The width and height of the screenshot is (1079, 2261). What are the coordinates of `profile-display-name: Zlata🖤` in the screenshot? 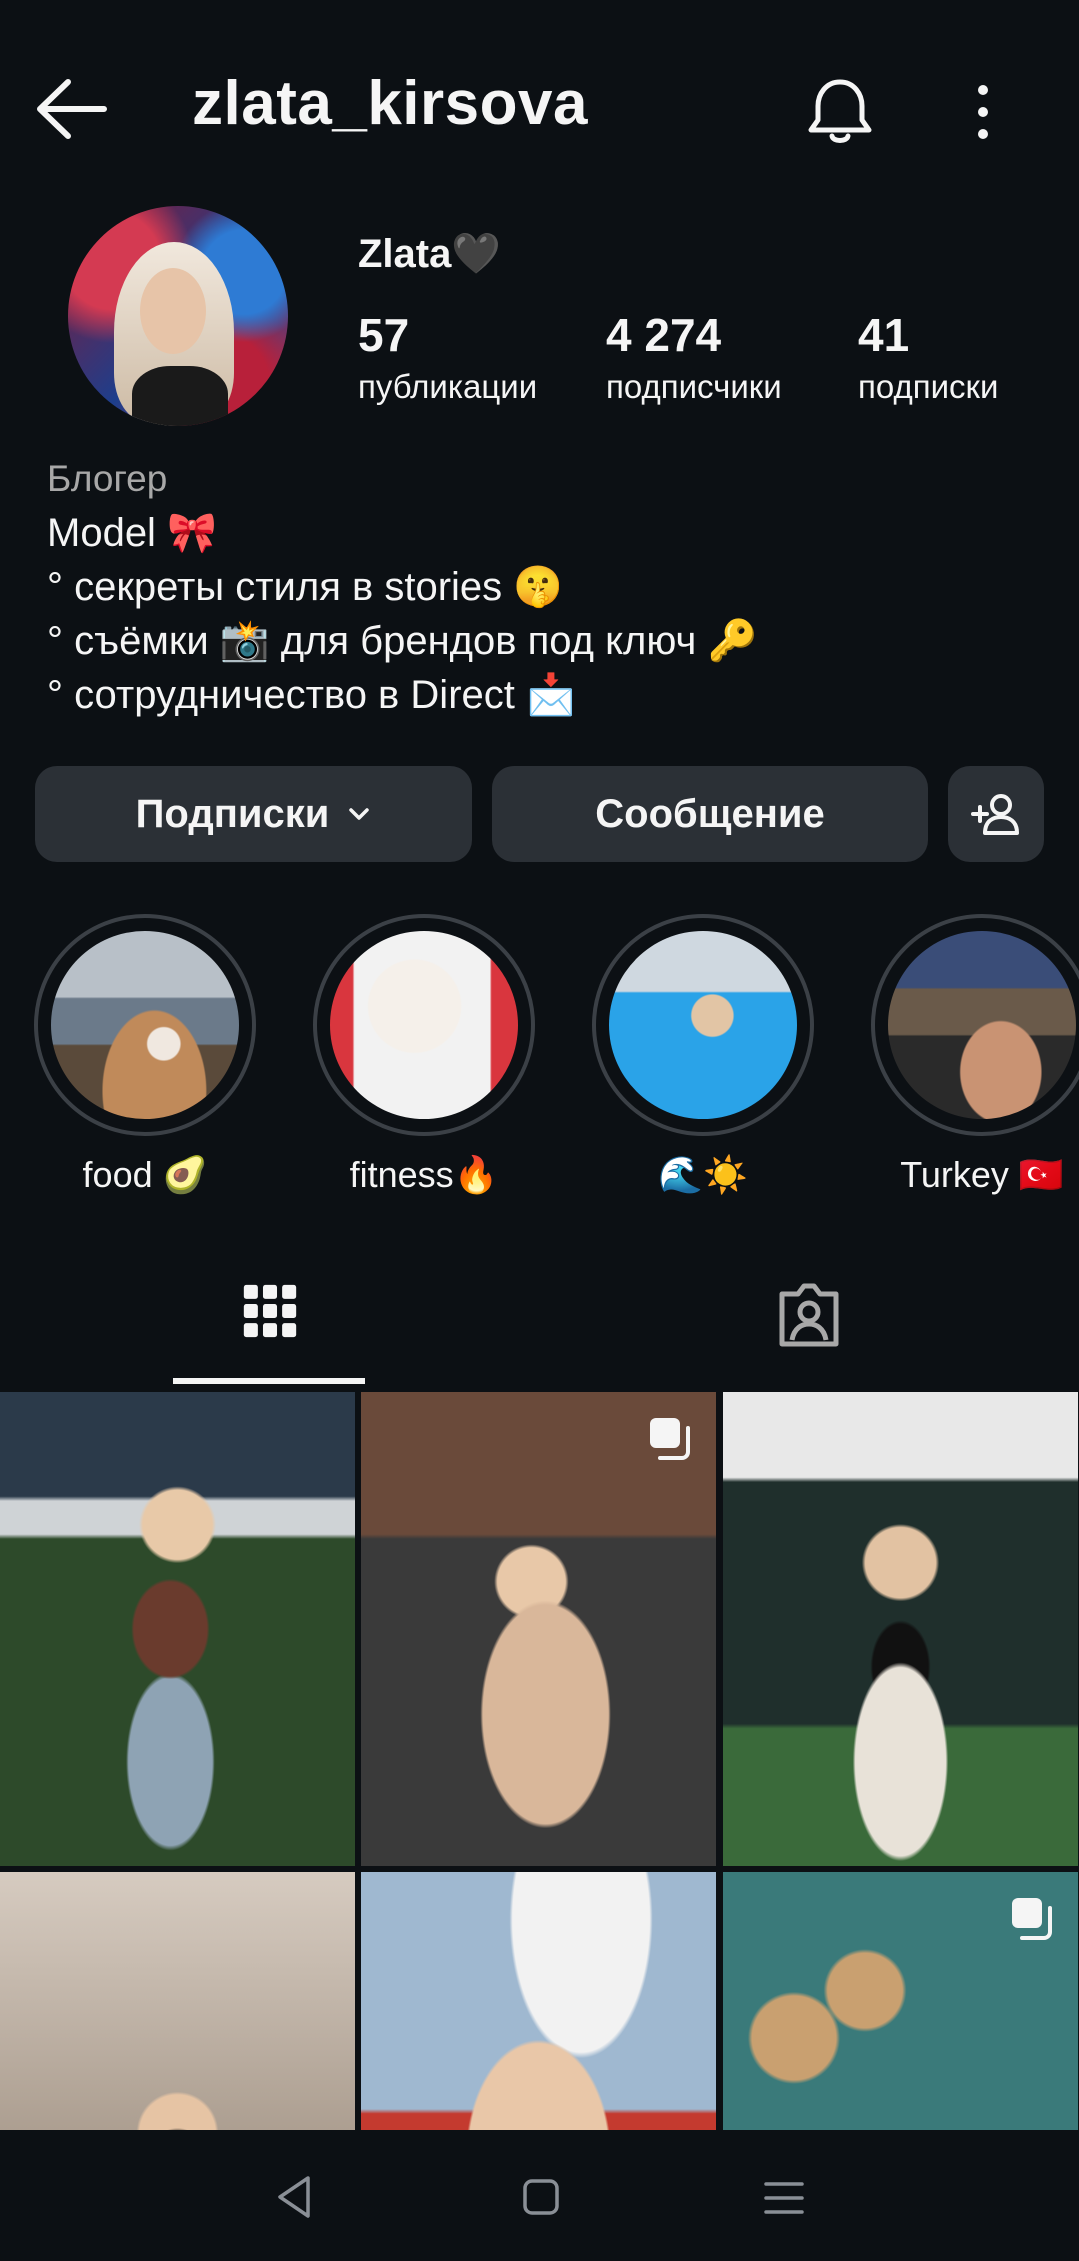 It's located at (430, 254).